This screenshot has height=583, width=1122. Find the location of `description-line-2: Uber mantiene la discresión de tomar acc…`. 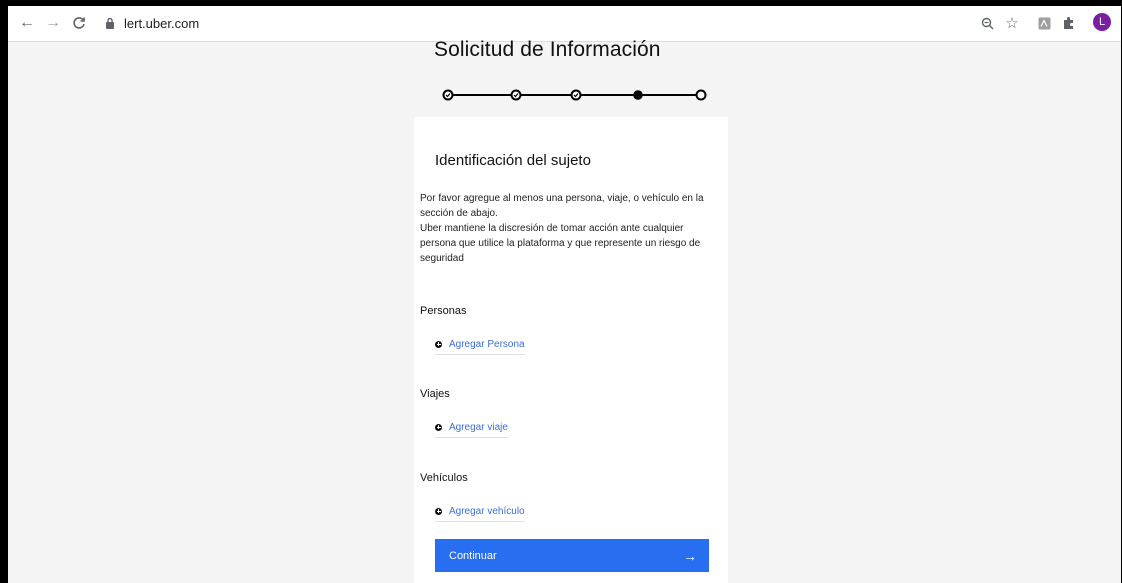

description-line-2: Uber mantiene la discresión de tomar acc… is located at coordinates (560, 243).